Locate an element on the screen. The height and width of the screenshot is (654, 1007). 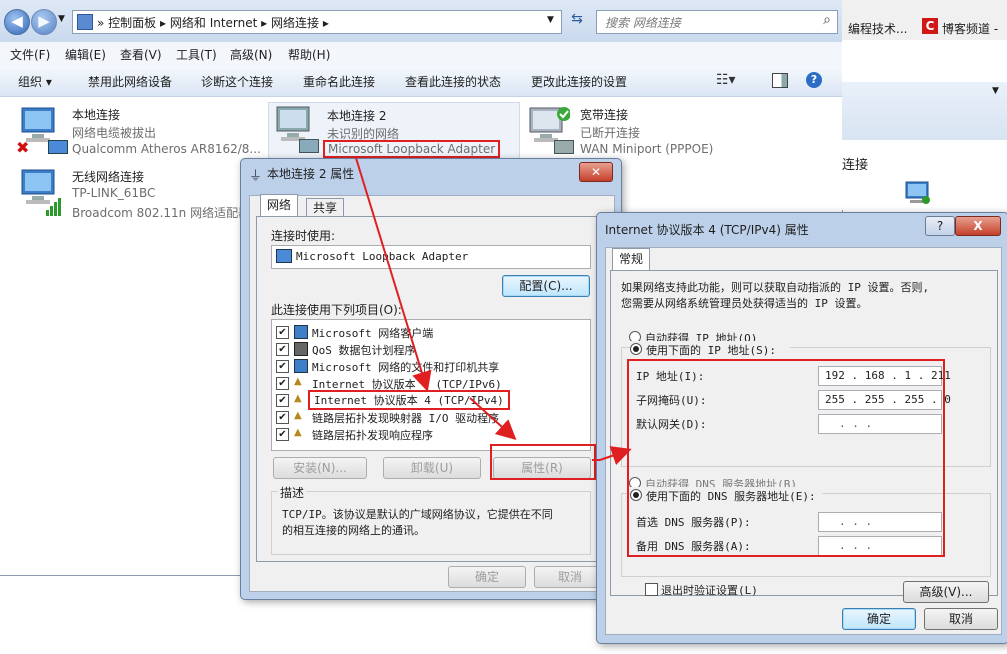
csdn-logo-icon: C is located at coordinates (930, 26).